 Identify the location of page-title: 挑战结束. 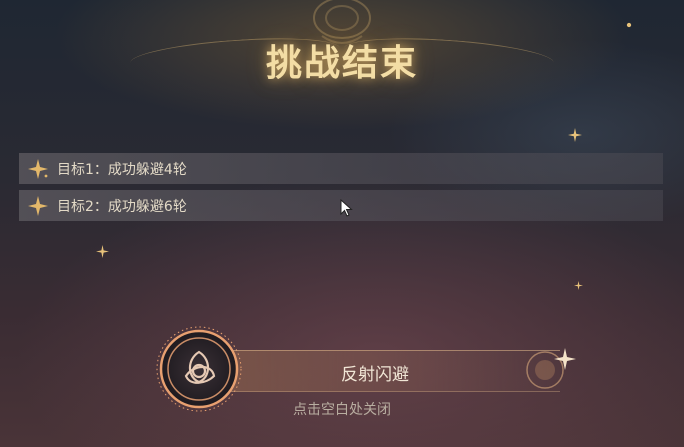
(341, 63).